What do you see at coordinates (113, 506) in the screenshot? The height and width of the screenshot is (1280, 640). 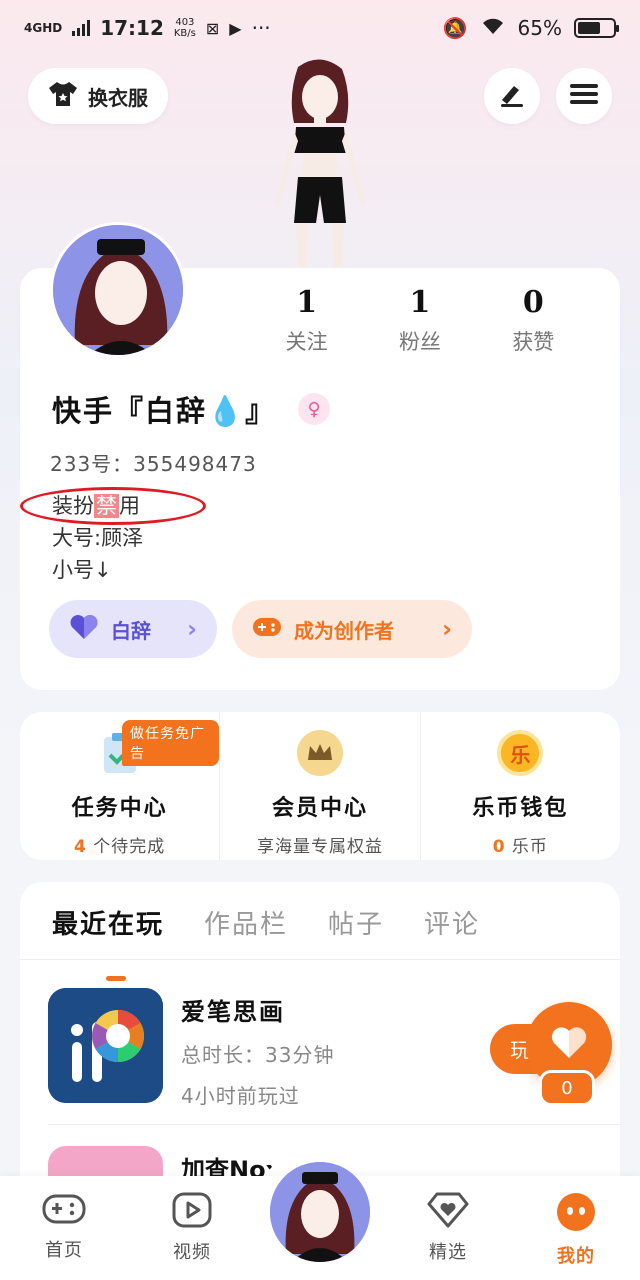 I see `red-circle-annotation` at bounding box center [113, 506].